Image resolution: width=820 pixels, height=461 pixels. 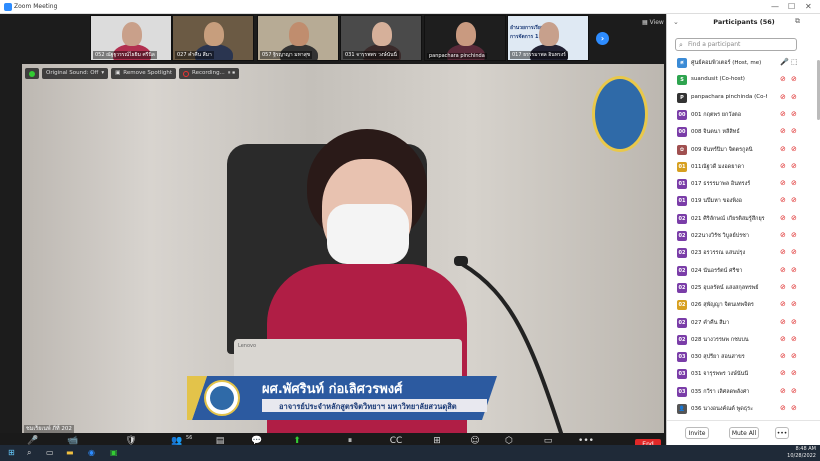 What do you see at coordinates (91, 453) in the screenshot?
I see `zoom-app-icon: ◉` at bounding box center [91, 453].